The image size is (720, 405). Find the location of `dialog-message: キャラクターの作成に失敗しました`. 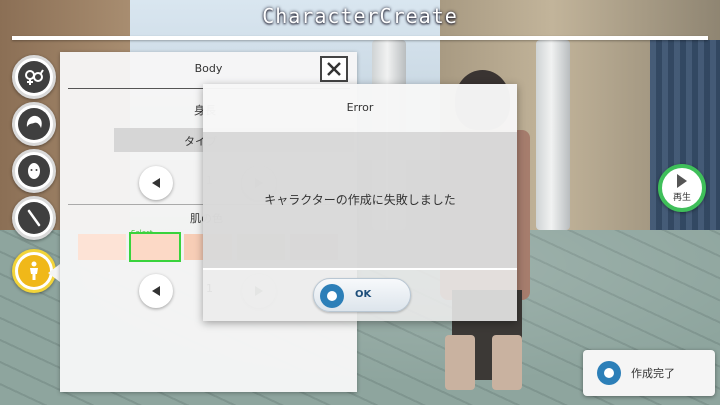

dialog-message: キャラクターの作成に失敗しました is located at coordinates (360, 200).